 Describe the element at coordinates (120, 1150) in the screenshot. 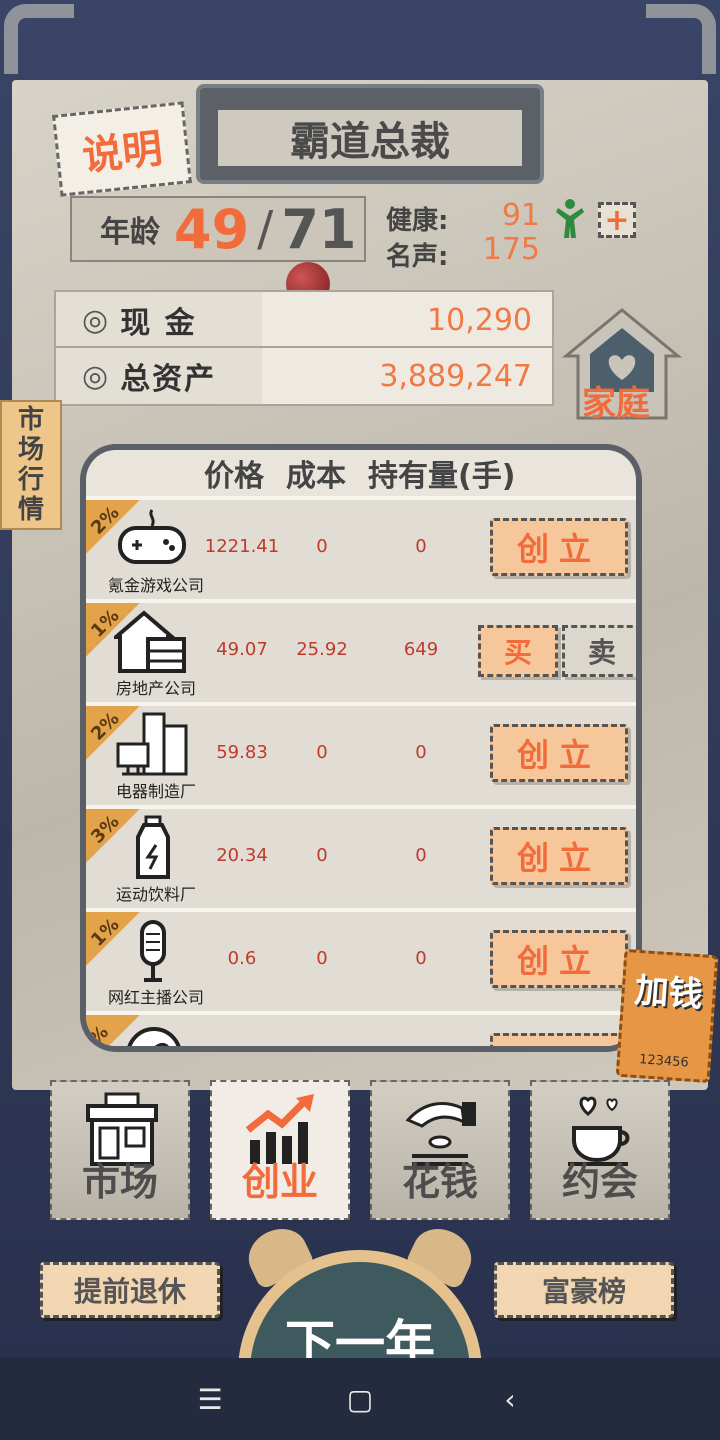

I see `nav-market: 市场` at that location.